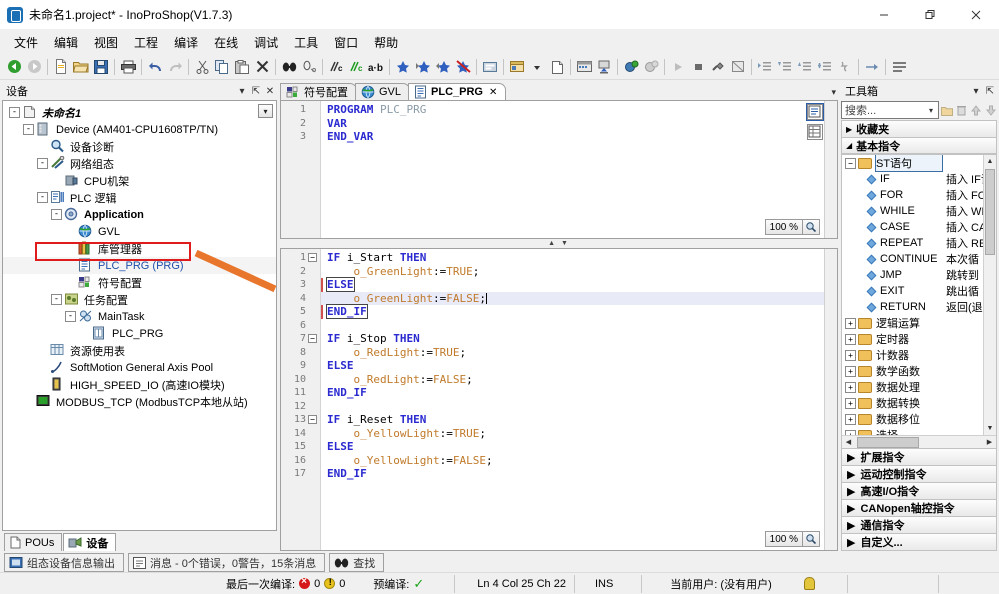  Describe the element at coordinates (845, 67) in the screenshot. I see `breakpoint-icon` at that location.